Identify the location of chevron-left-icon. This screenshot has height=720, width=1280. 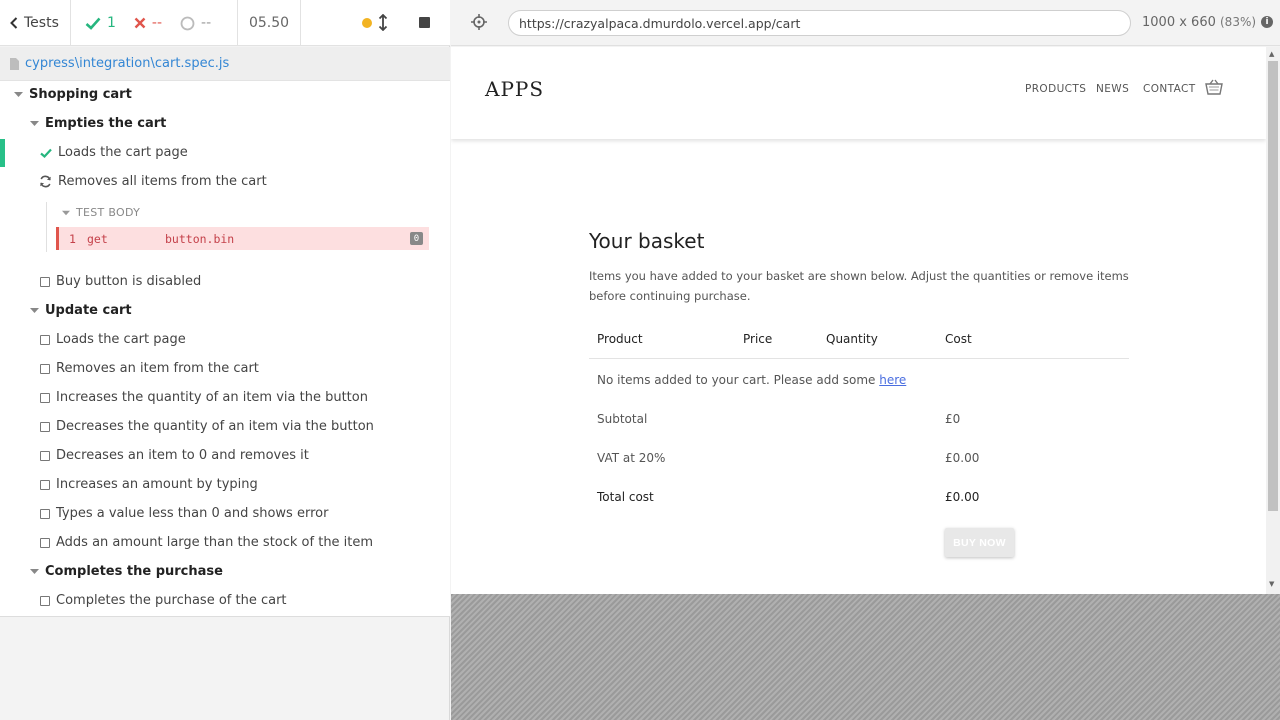
(14, 23).